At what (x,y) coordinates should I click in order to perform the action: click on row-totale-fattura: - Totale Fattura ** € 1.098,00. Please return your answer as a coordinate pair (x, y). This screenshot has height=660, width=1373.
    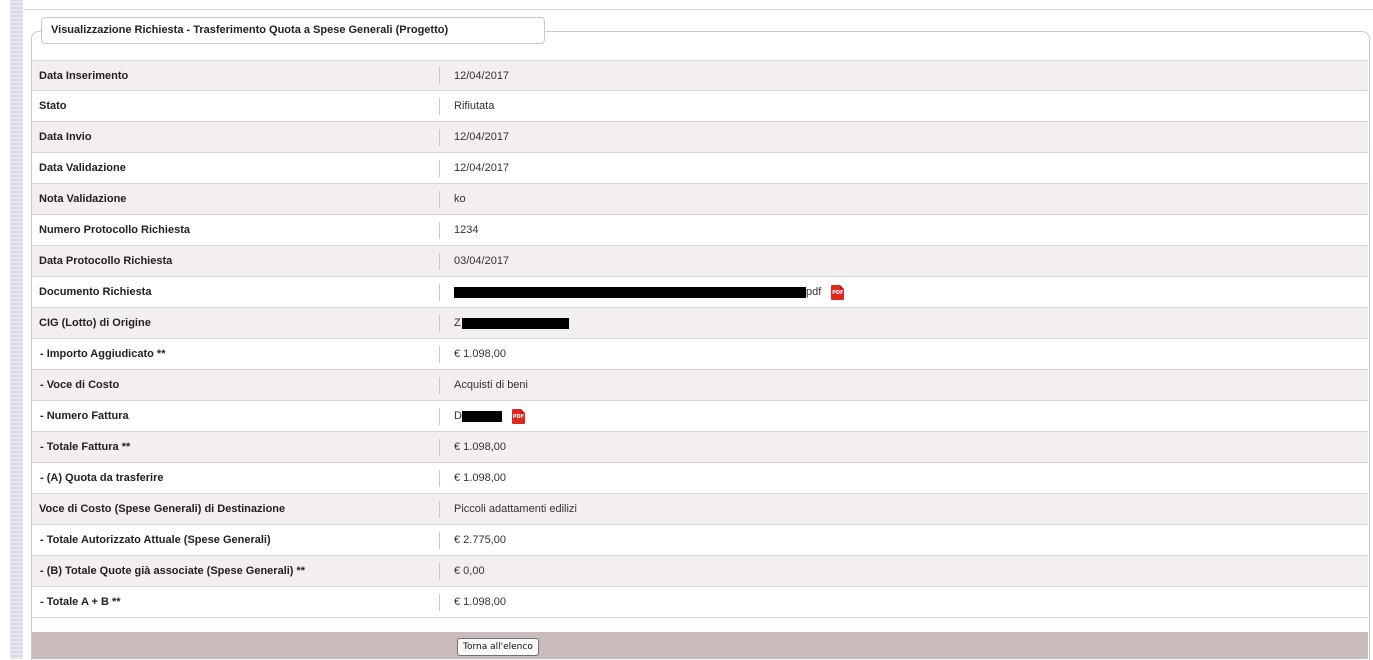
    Looking at the image, I should click on (700, 447).